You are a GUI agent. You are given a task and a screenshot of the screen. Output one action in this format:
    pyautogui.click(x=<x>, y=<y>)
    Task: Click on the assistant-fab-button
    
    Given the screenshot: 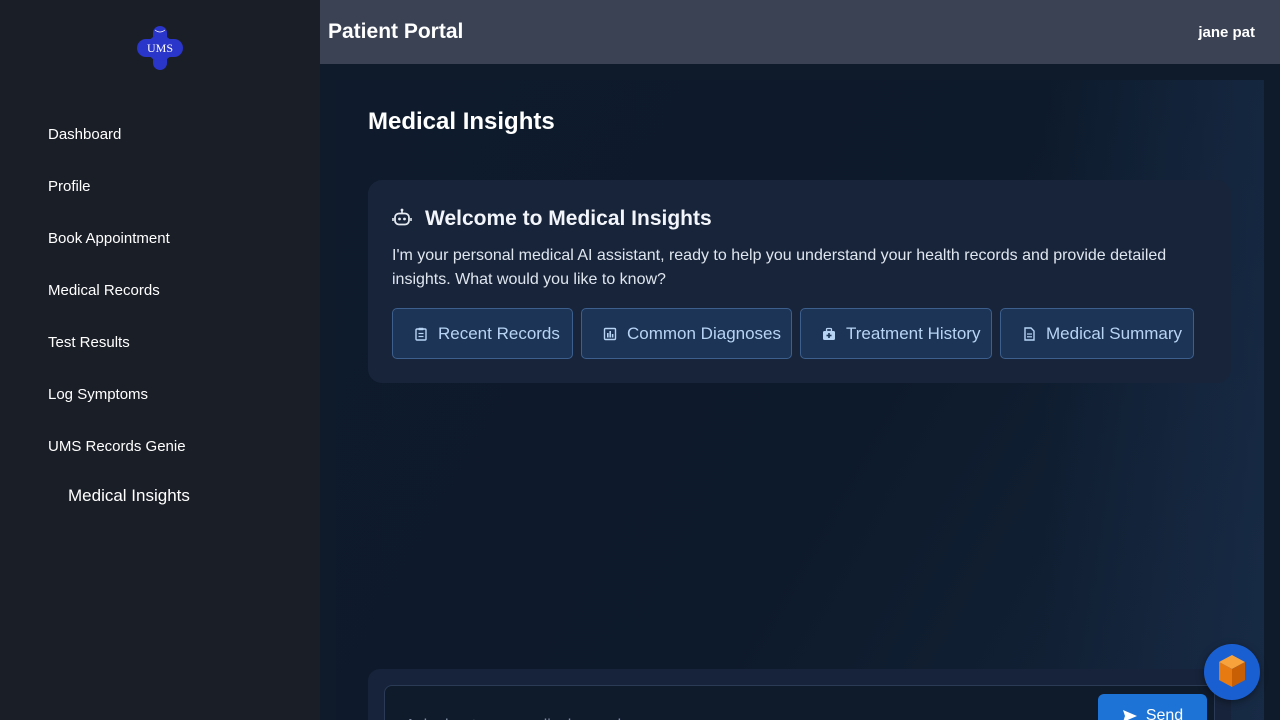 What is the action you would take?
    pyautogui.click(x=1232, y=672)
    